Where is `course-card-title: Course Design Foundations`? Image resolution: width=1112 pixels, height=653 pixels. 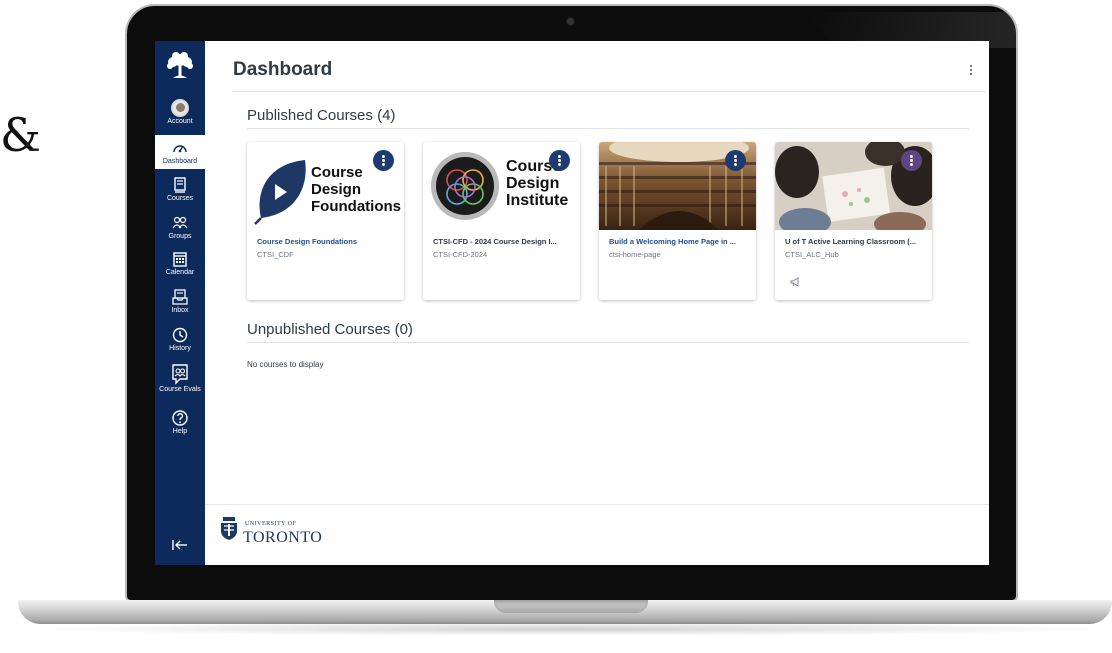
course-card-title: Course Design Foundations is located at coordinates (327, 241).